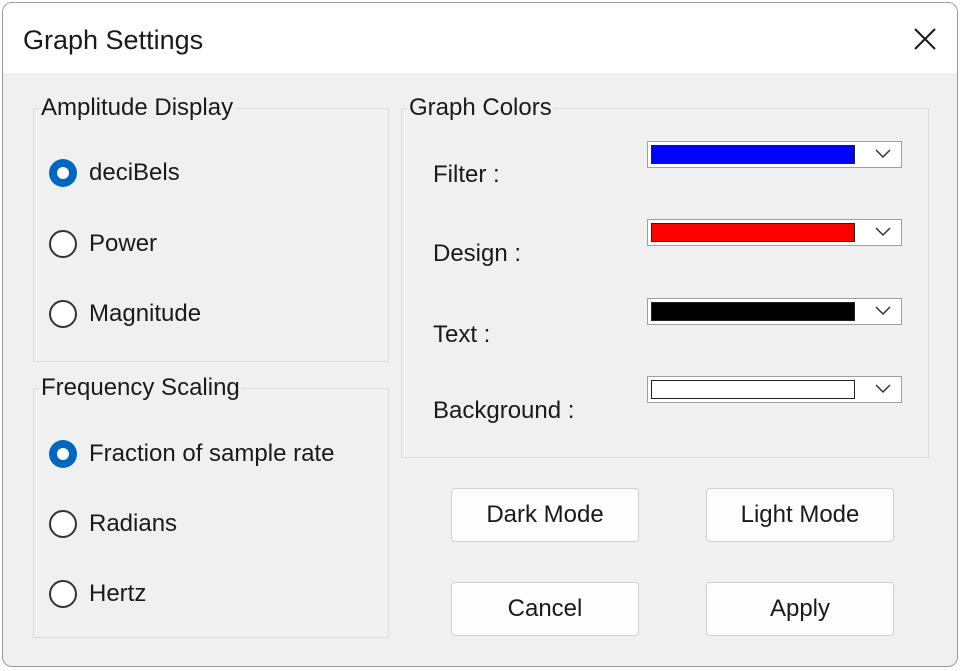 The height and width of the screenshot is (671, 962). What do you see at coordinates (753, 389) in the screenshot?
I see `background-color-swatch` at bounding box center [753, 389].